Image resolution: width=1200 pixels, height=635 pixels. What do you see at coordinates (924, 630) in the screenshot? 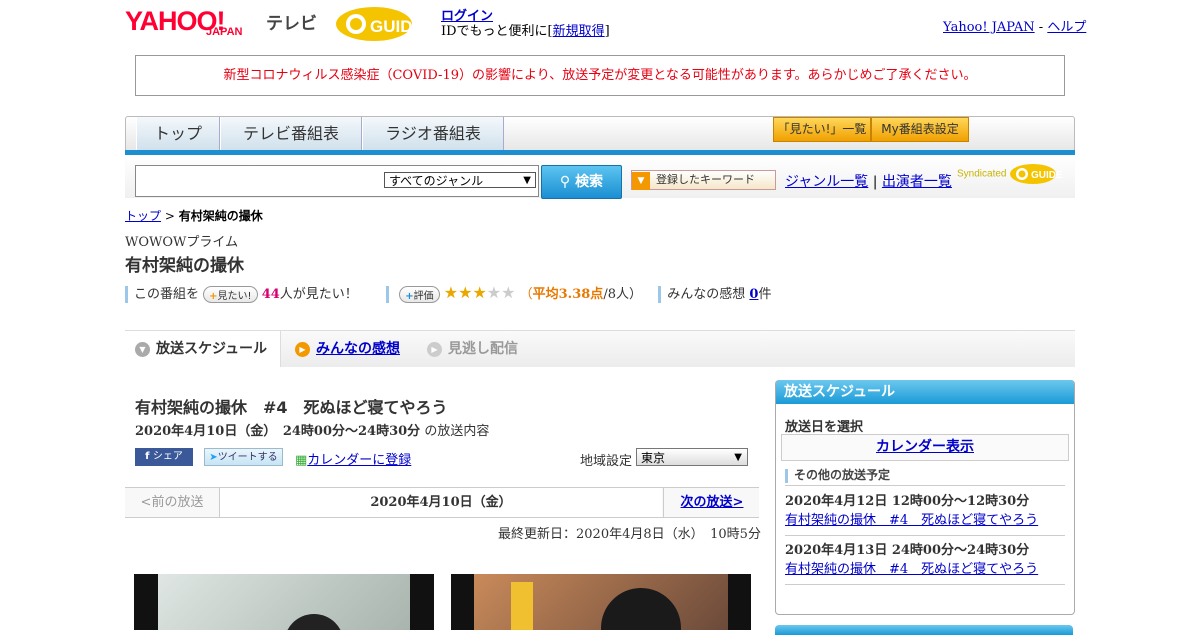
I see `sidebar-next-panel-header` at bounding box center [924, 630].